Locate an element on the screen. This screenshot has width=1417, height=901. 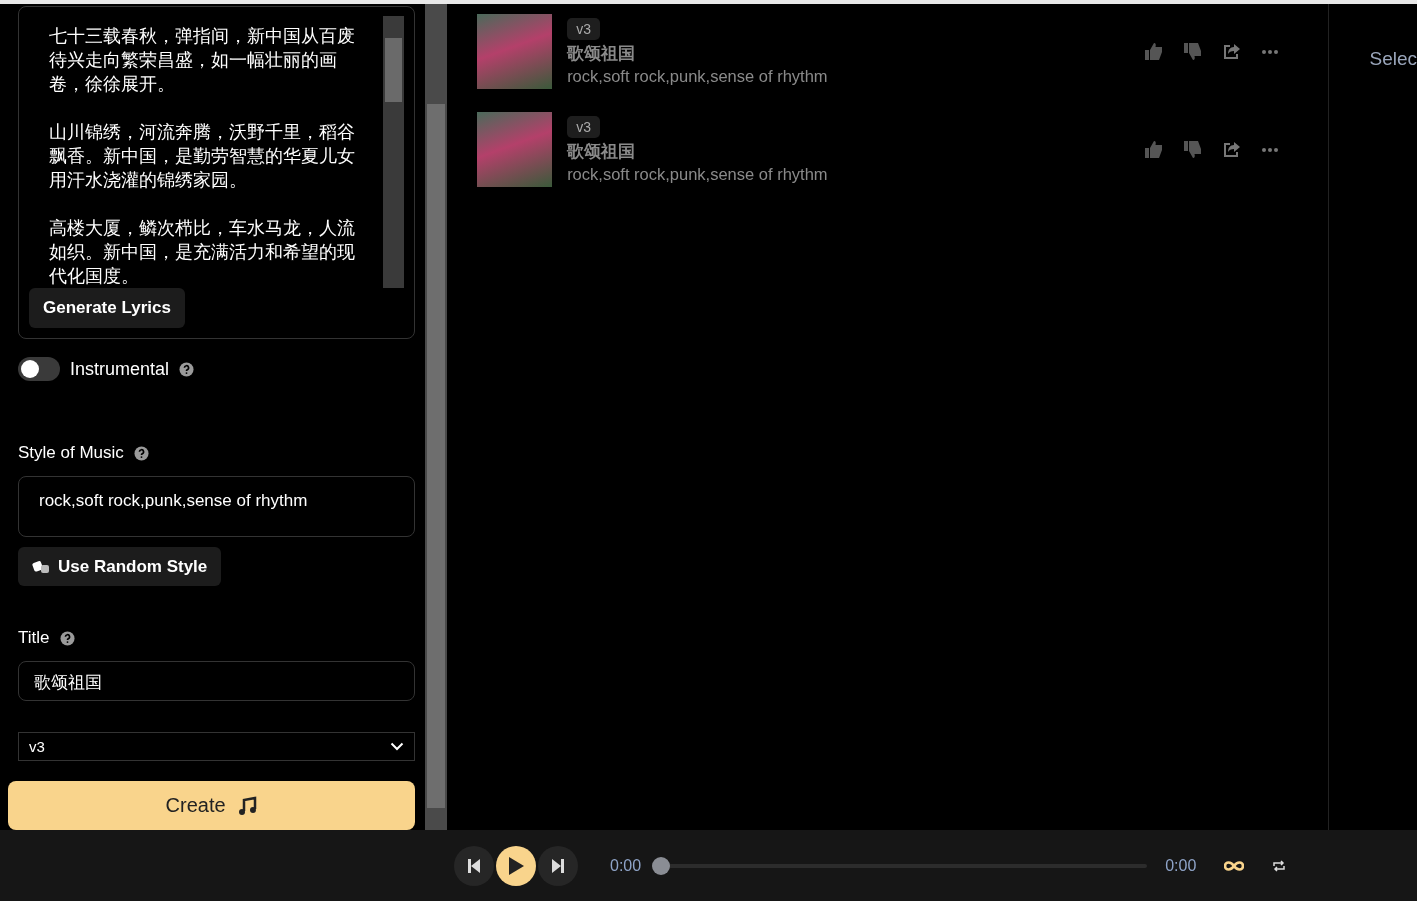
chevron-down-icon is located at coordinates (397, 747).